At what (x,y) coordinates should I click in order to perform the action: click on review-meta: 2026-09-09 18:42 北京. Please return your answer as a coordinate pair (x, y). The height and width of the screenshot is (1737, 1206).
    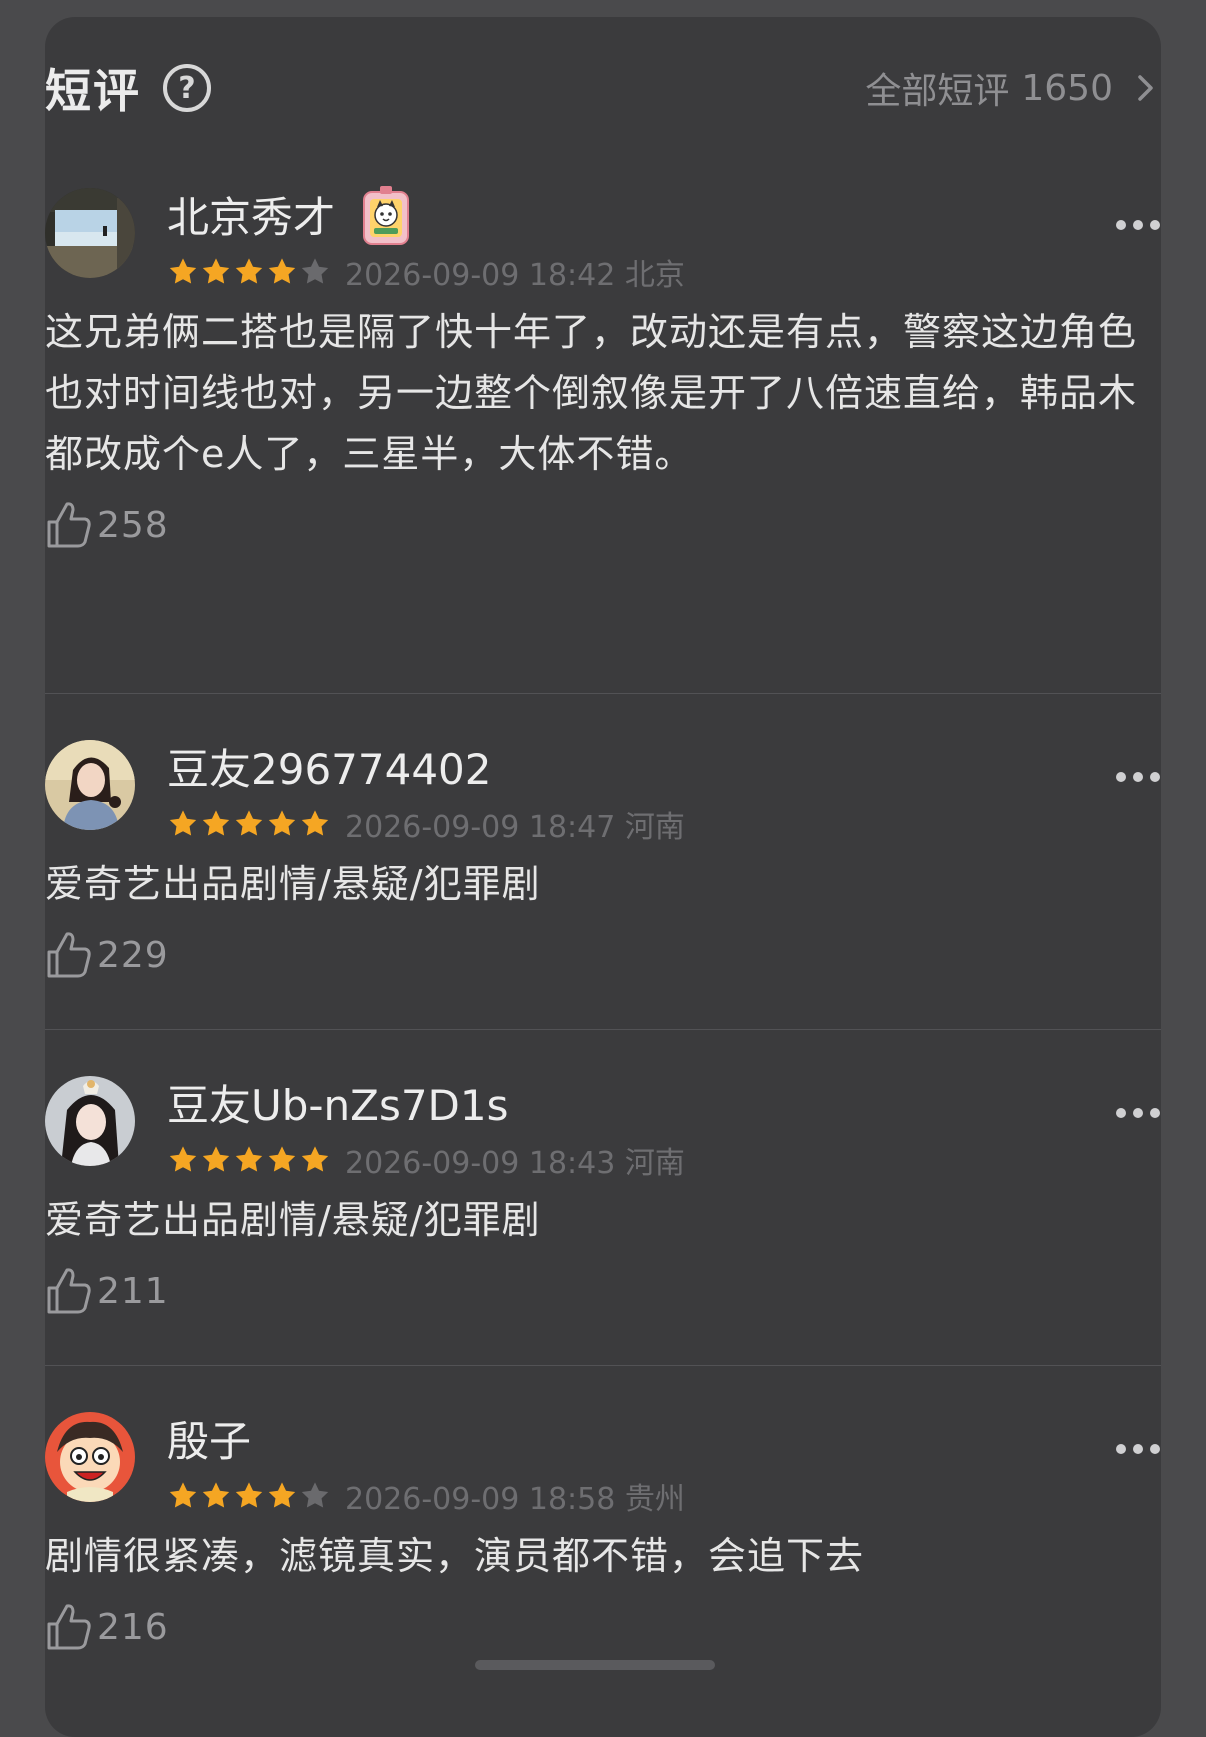
    Looking at the image, I should click on (426, 272).